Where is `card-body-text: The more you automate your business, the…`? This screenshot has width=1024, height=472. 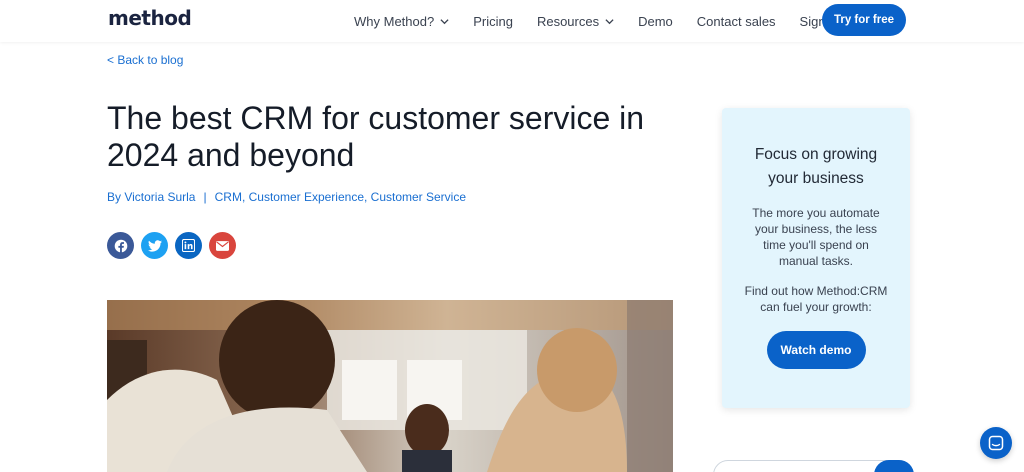
card-body-text: The more you automate your business, the… is located at coordinates (816, 237).